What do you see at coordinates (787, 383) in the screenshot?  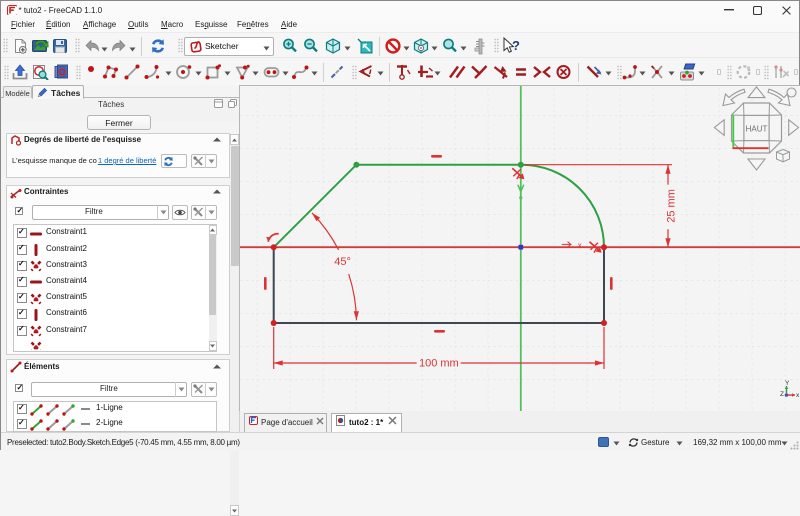 I see `svg-text: Y` at bounding box center [787, 383].